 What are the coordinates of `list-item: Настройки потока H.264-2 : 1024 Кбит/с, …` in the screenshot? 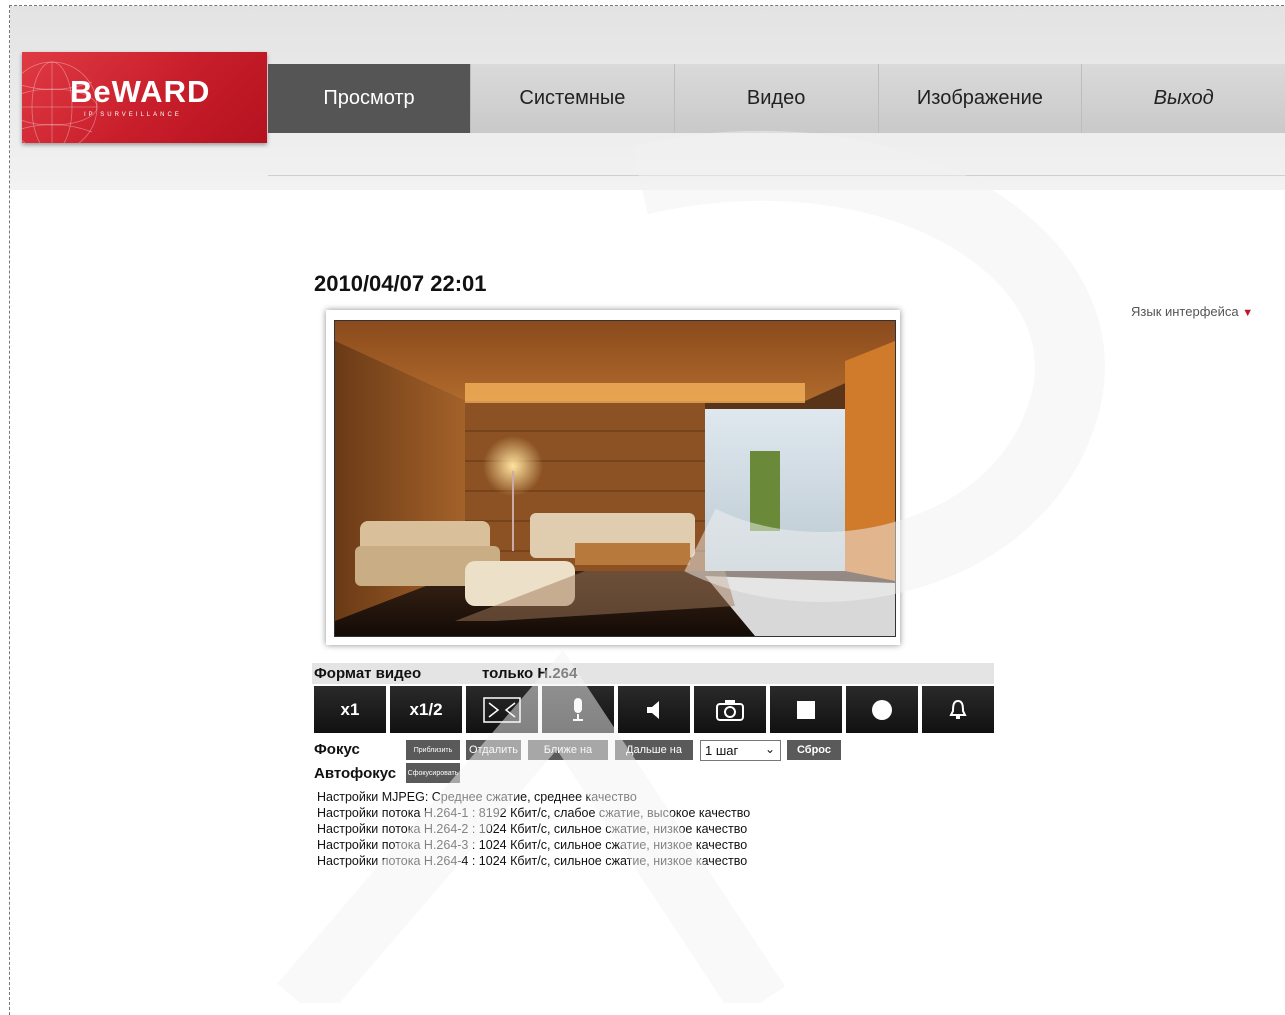 It's located at (532, 829).